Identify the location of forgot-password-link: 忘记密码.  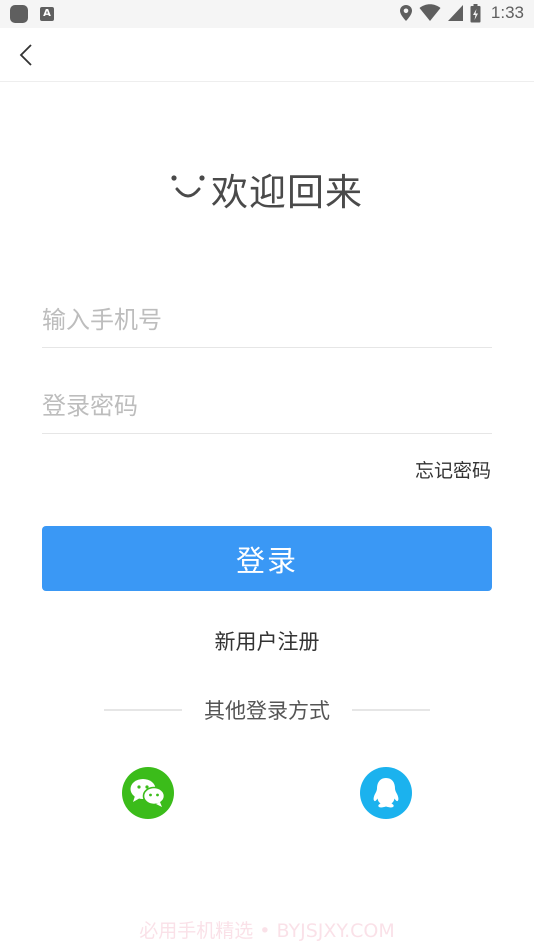
(453, 469).